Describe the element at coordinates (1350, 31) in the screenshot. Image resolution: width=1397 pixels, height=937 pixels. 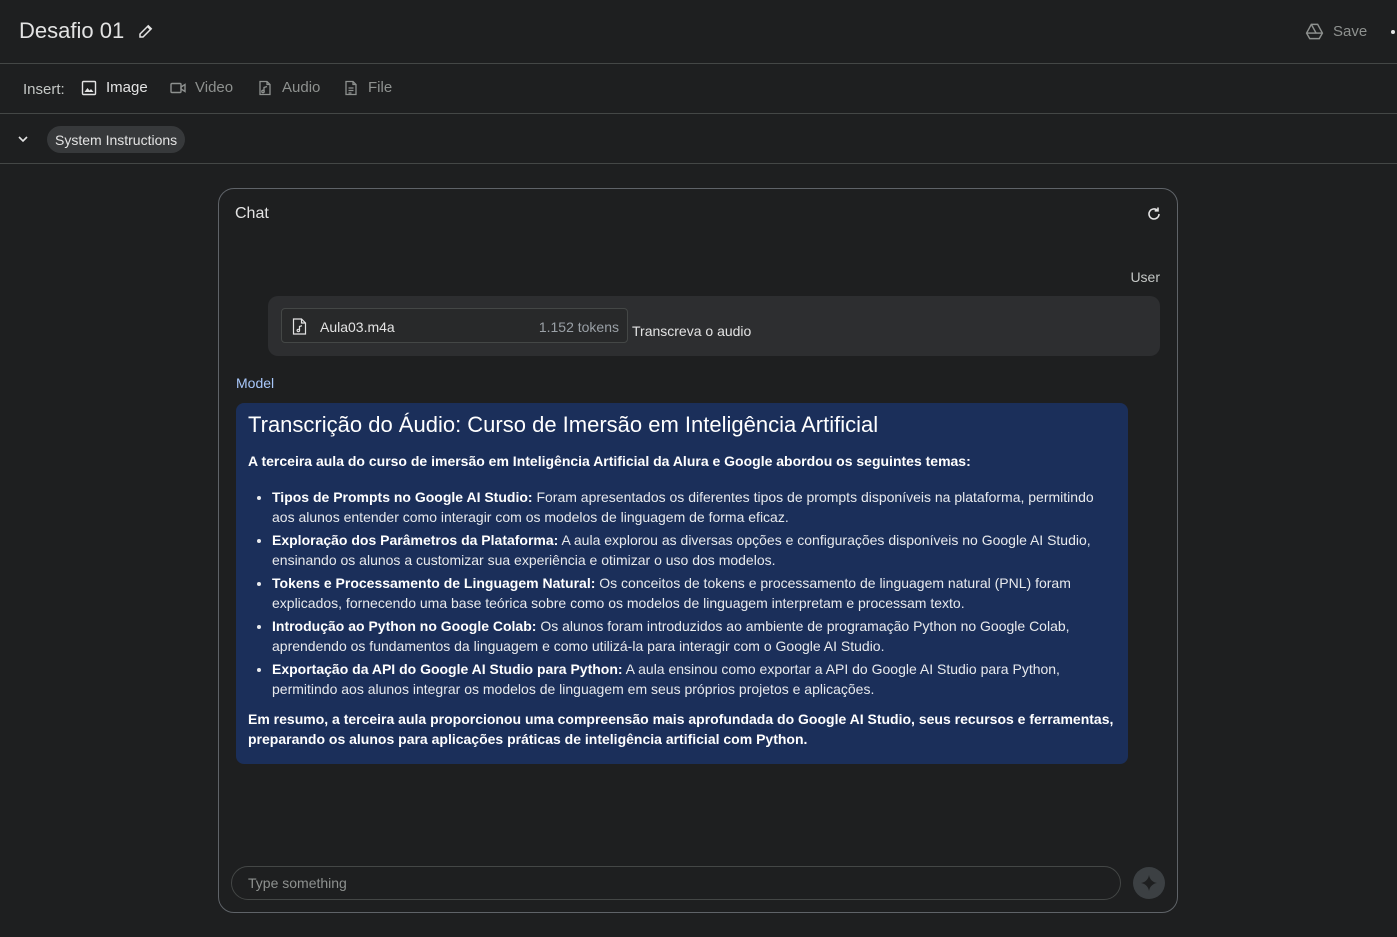
I see `save-label: Save` at that location.